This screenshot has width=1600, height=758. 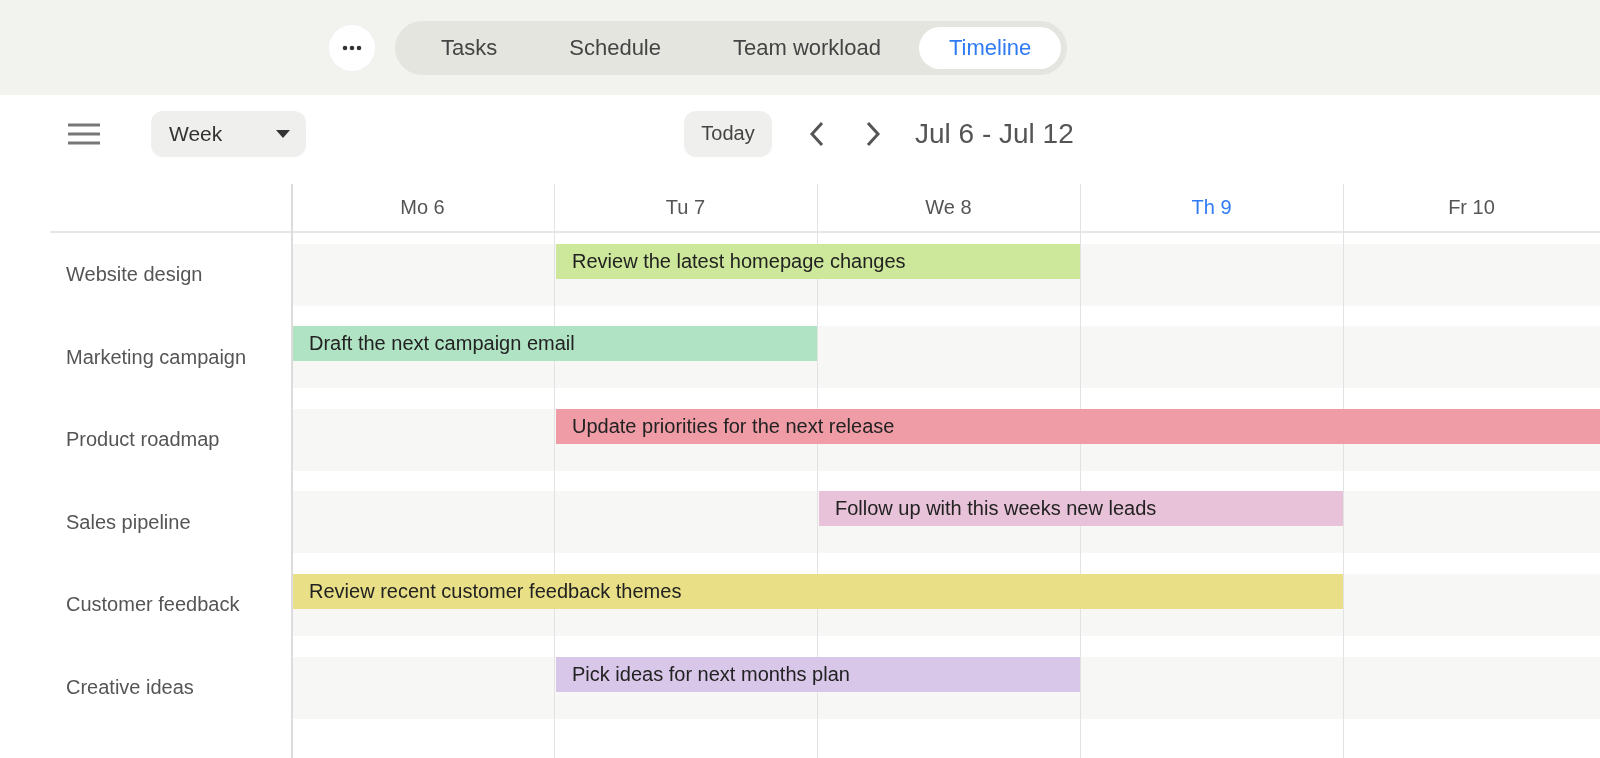 I want to click on more-button, so click(x=352, y=47).